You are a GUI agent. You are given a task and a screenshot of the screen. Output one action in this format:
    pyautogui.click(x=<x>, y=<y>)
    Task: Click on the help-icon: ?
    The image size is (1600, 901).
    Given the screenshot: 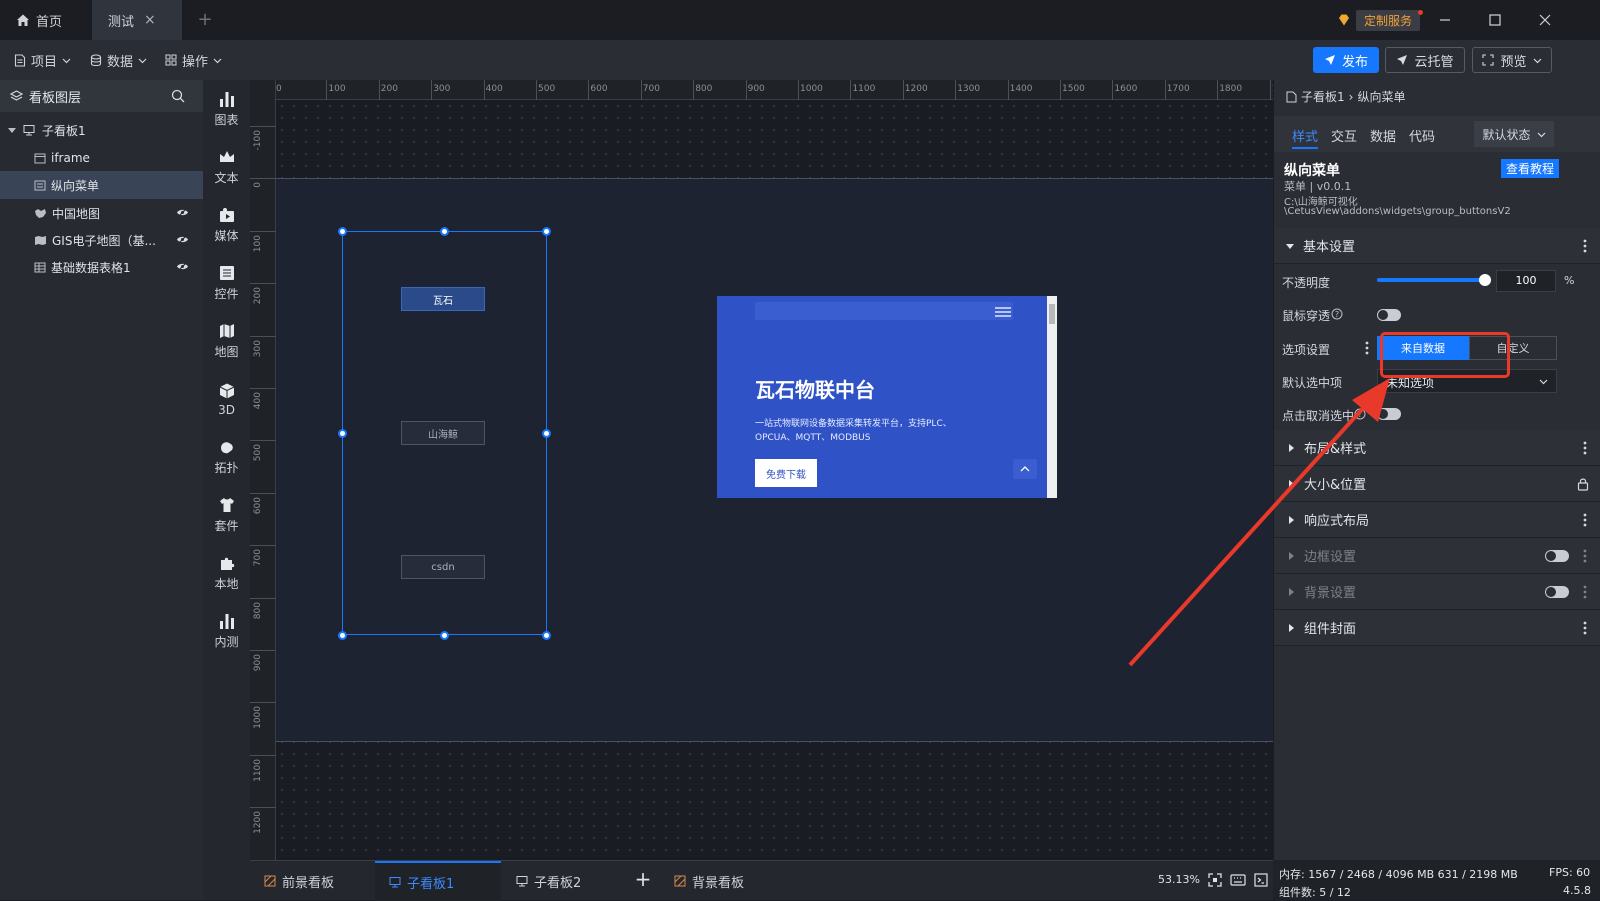 What is the action you would take?
    pyautogui.click(x=1337, y=314)
    